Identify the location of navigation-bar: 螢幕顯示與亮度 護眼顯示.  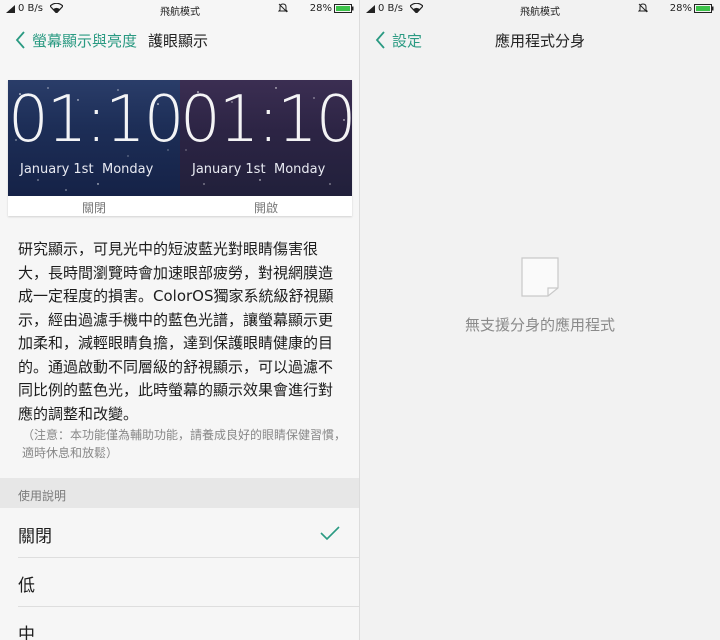
(180, 40).